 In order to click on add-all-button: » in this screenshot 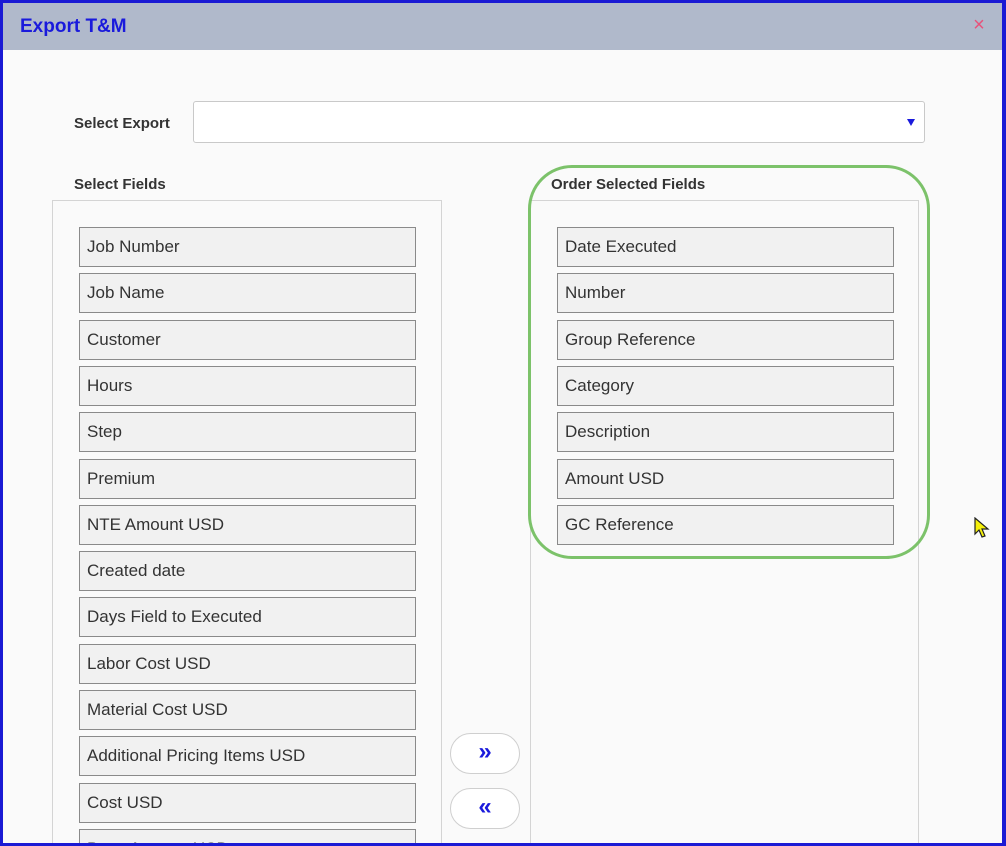, I will do `click(485, 753)`.